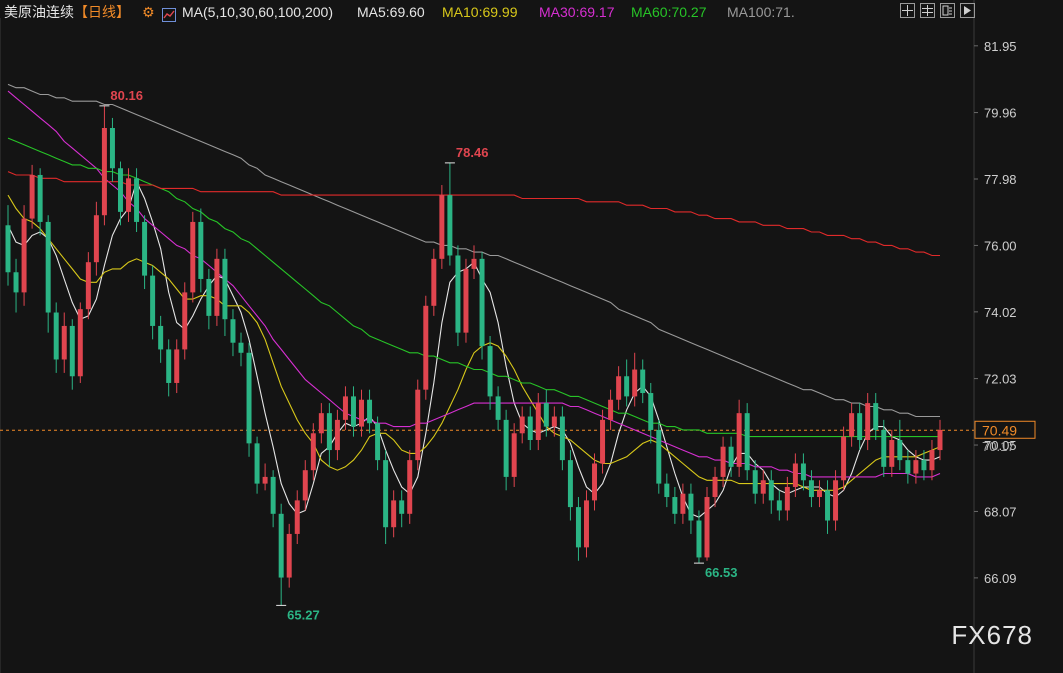 The width and height of the screenshot is (1063, 673). What do you see at coordinates (480, 12) in the screenshot?
I see `ma10-value: MA10:69.99` at bounding box center [480, 12].